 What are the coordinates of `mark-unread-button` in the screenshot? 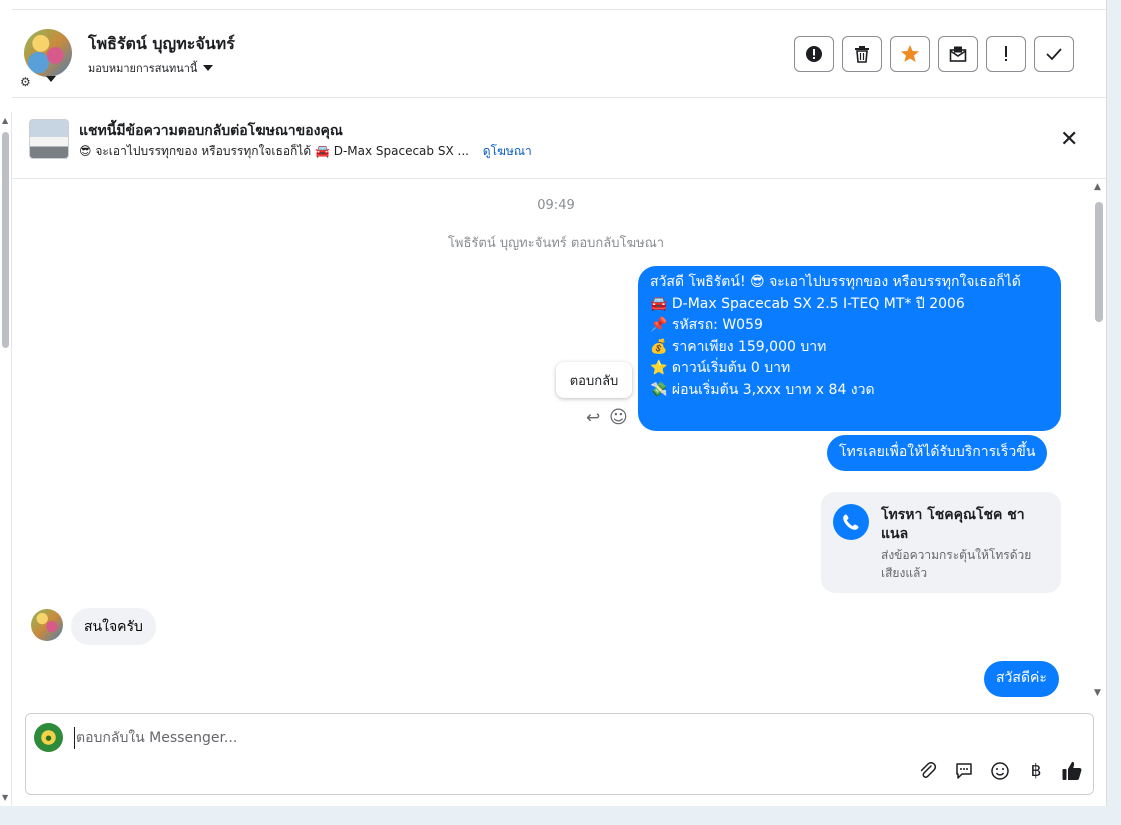 It's located at (958, 54).